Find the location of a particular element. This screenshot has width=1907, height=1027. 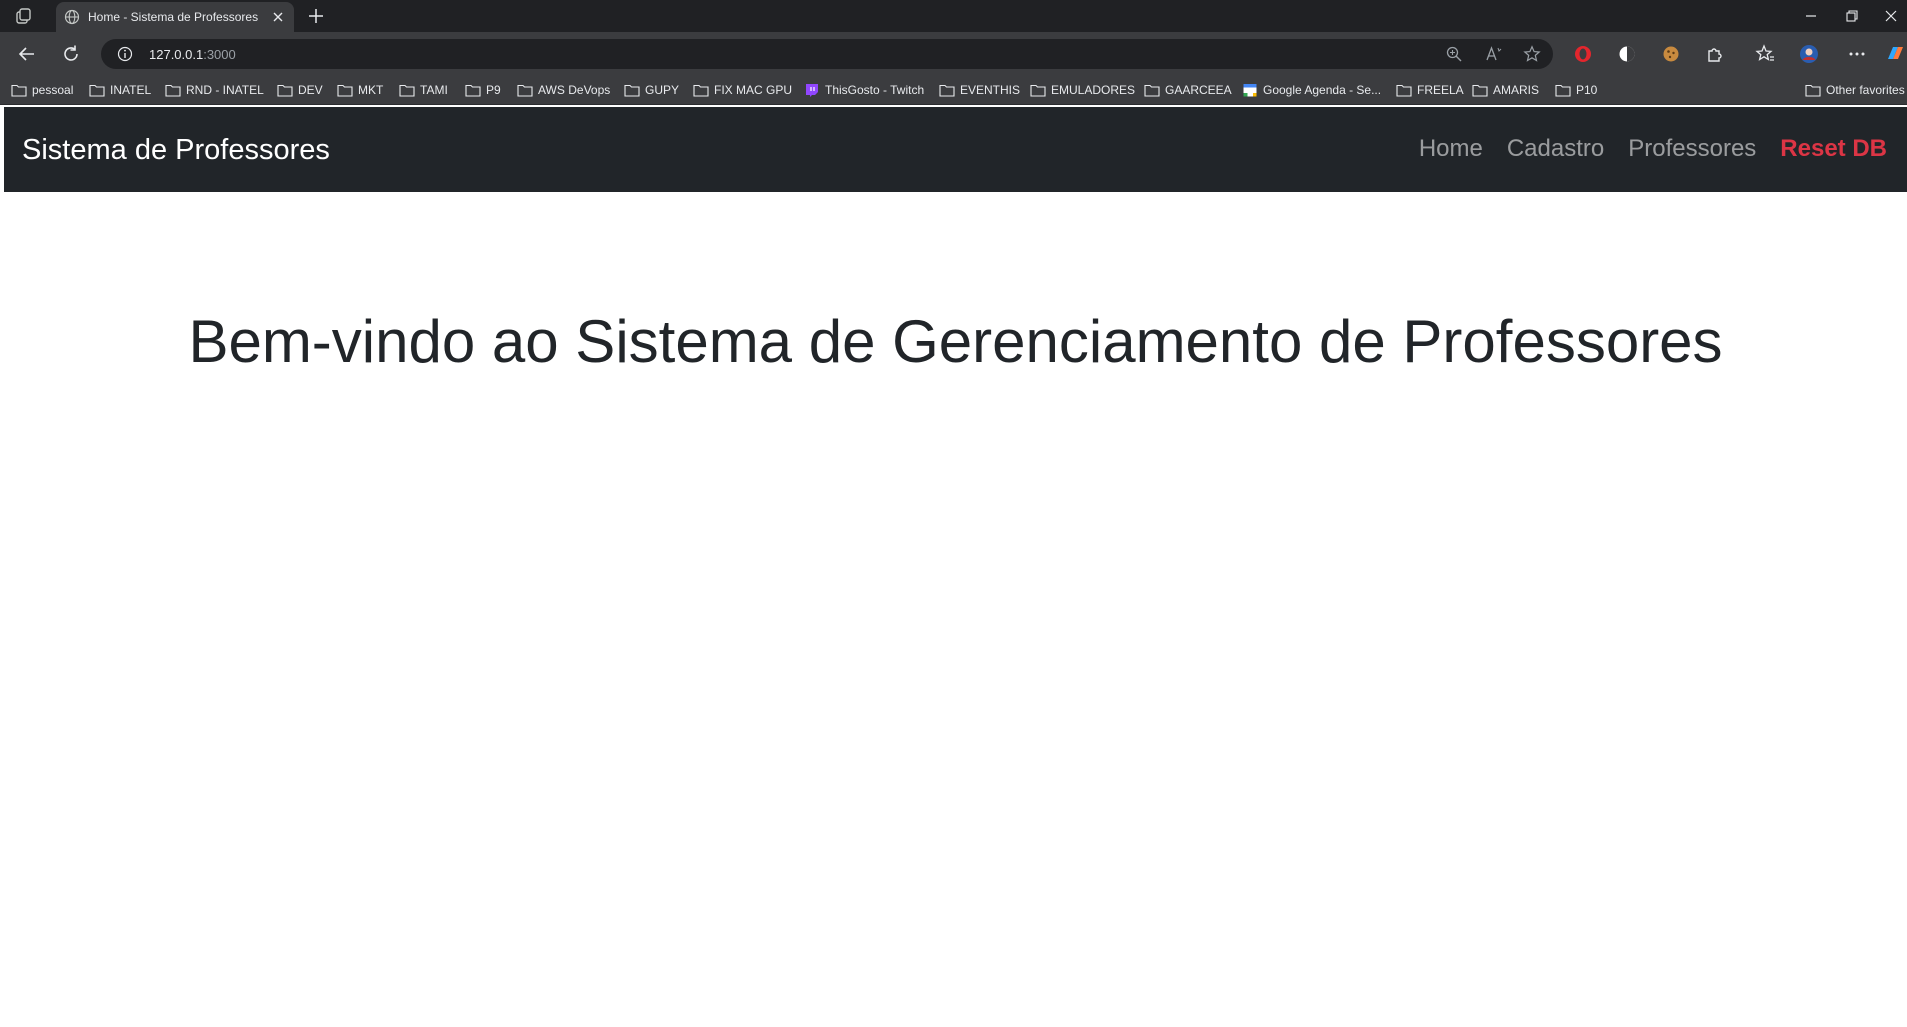

bookmark-tami: TAMI is located at coordinates (423, 90).